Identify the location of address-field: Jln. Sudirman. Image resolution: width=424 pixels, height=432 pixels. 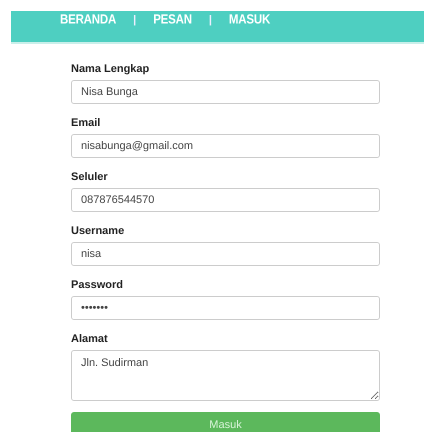
(225, 375).